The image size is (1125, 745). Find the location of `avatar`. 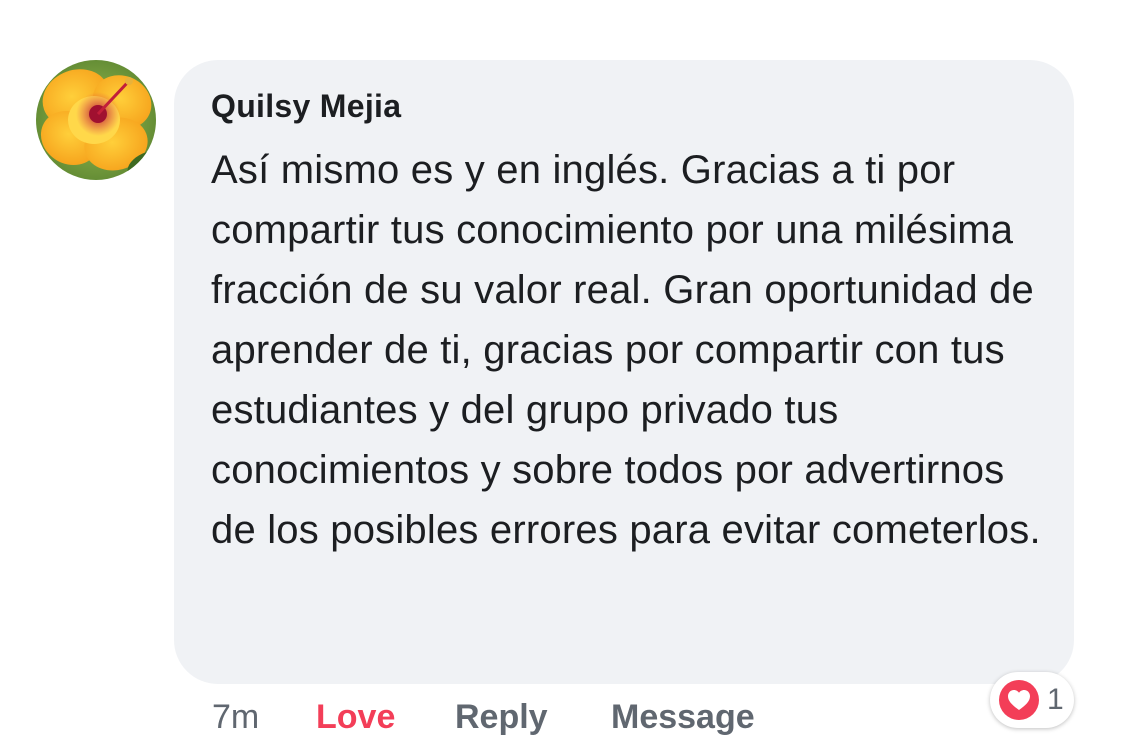

avatar is located at coordinates (96, 120).